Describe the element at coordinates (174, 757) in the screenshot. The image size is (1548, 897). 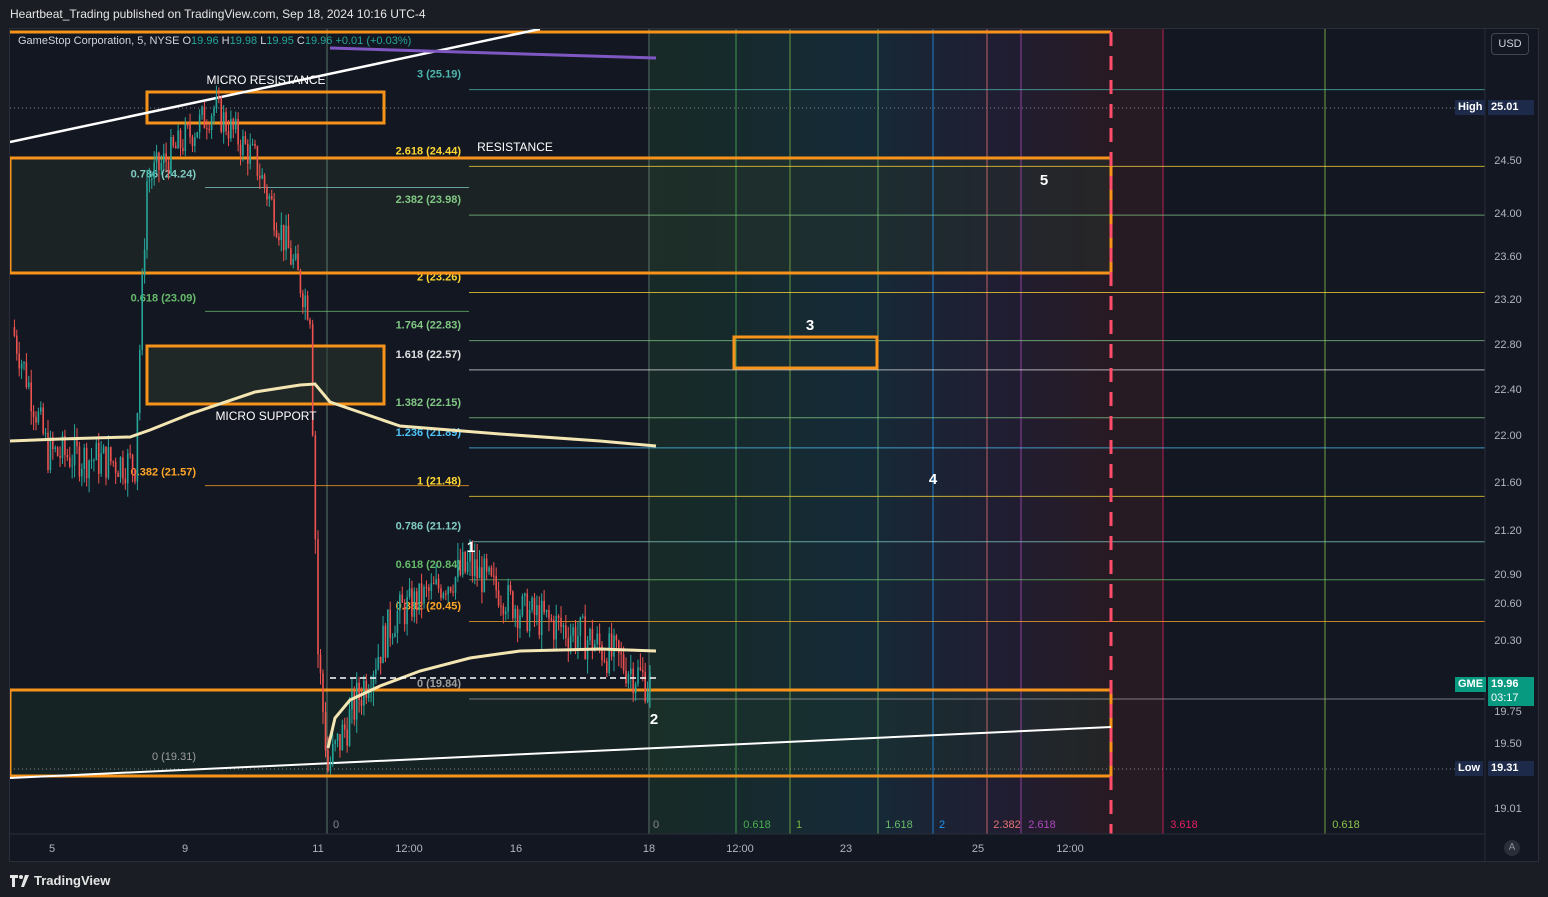
I see `fib-lower-label: 0 (19.31)` at that location.